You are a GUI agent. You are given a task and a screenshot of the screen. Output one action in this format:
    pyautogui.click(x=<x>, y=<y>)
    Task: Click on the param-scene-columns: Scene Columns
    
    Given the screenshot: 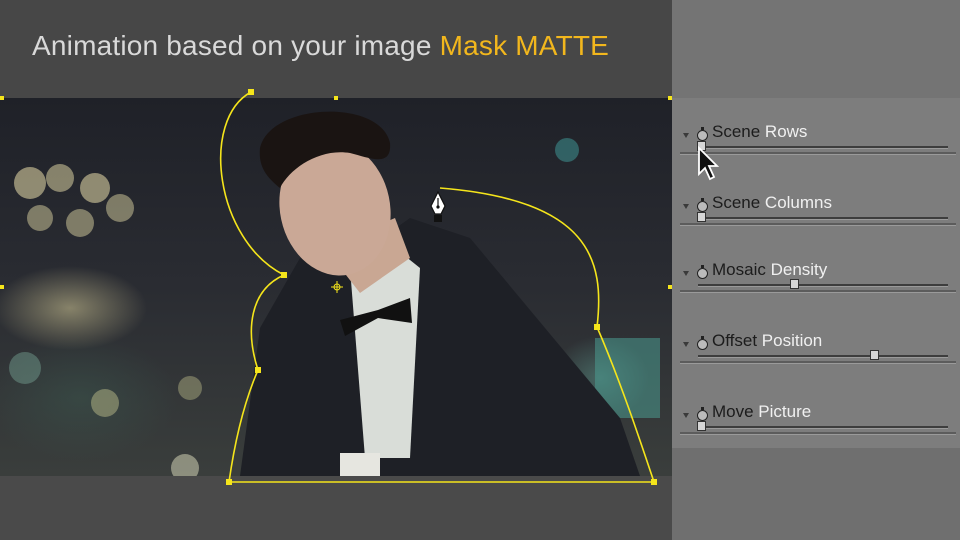 What is the action you would take?
    pyautogui.click(x=818, y=213)
    